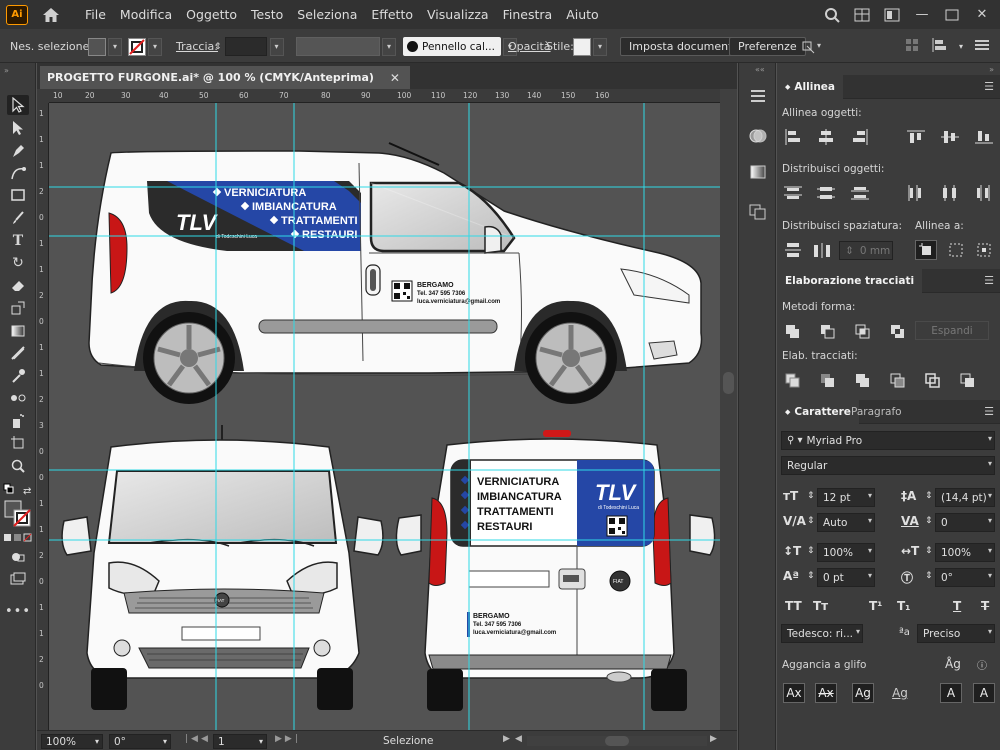  What do you see at coordinates (97, 46) in the screenshot?
I see `fill-swatch` at bounding box center [97, 46].